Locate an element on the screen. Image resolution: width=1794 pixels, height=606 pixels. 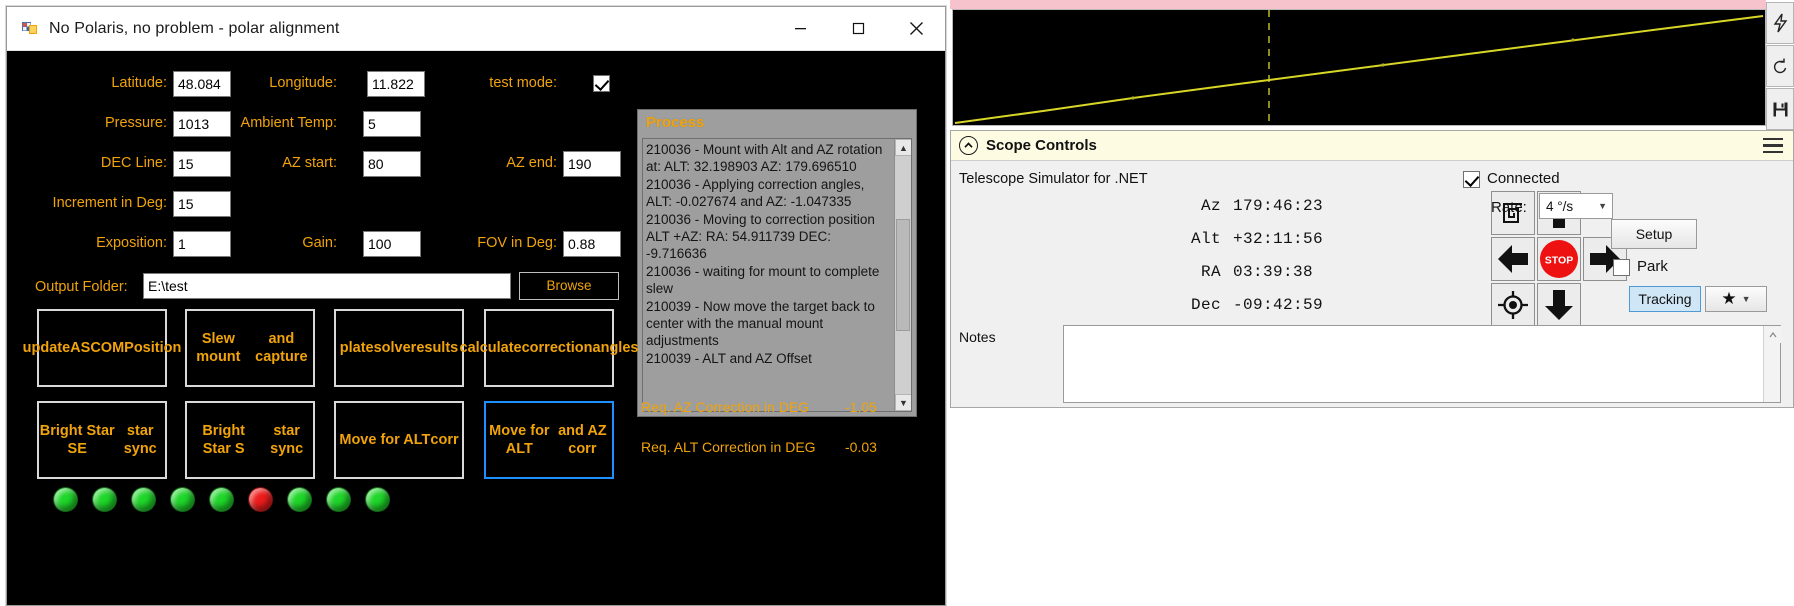
process-scrollbar: ▲ ▼ is located at coordinates (902, 275).